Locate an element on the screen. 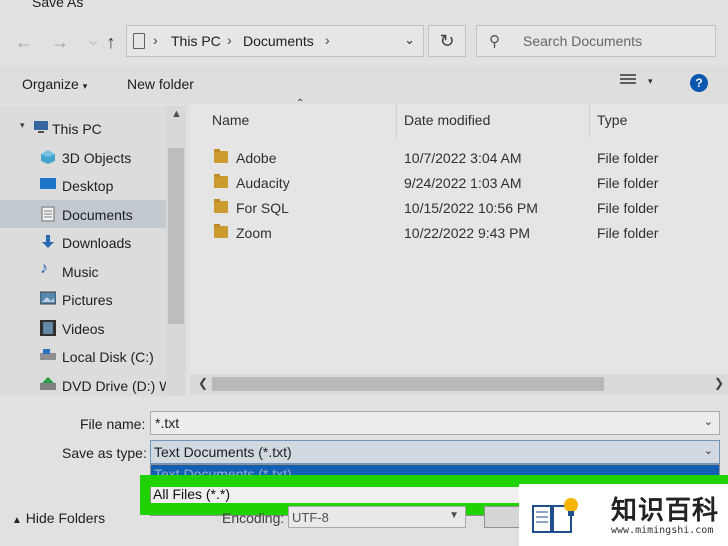 This screenshot has height=546, width=728. up-button: ↑ is located at coordinates (111, 42).